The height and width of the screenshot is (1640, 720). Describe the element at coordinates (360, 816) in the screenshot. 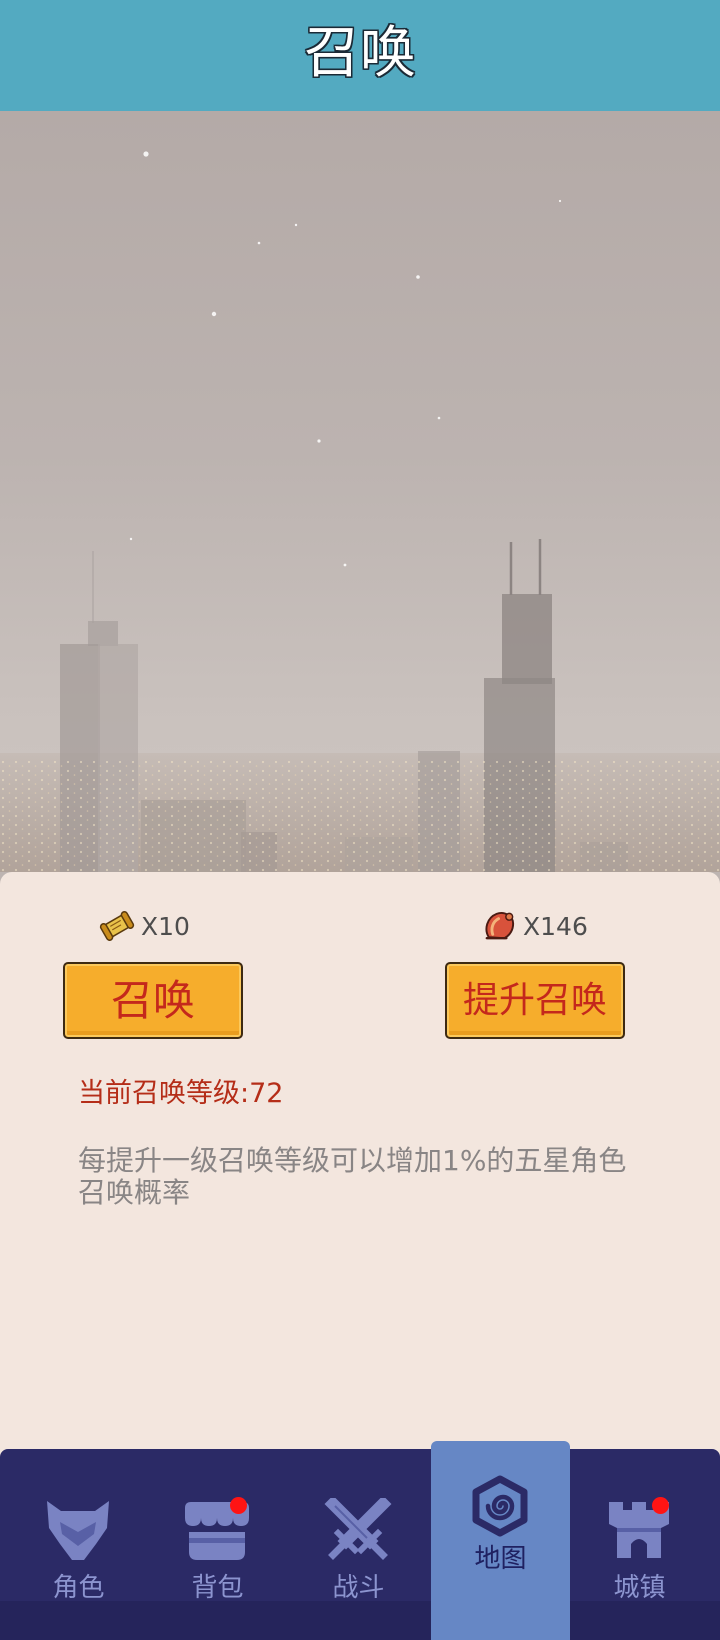

I see `city-lights` at that location.